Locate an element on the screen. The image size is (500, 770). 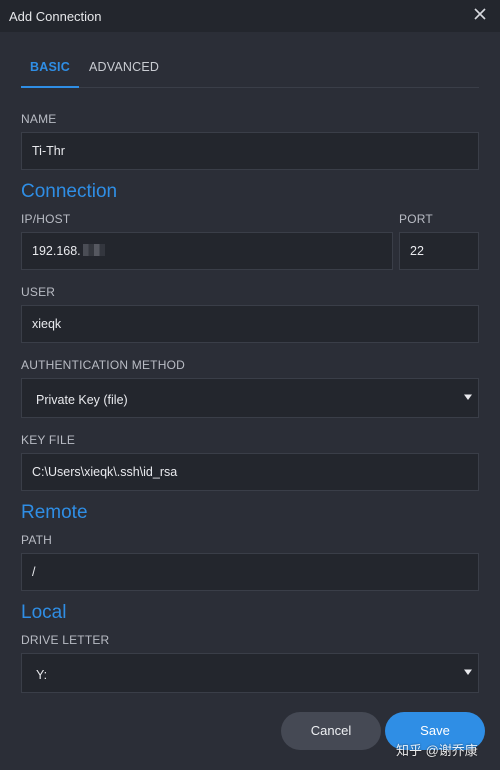
auth-method-value: Private Key (file) is located at coordinates (82, 400).